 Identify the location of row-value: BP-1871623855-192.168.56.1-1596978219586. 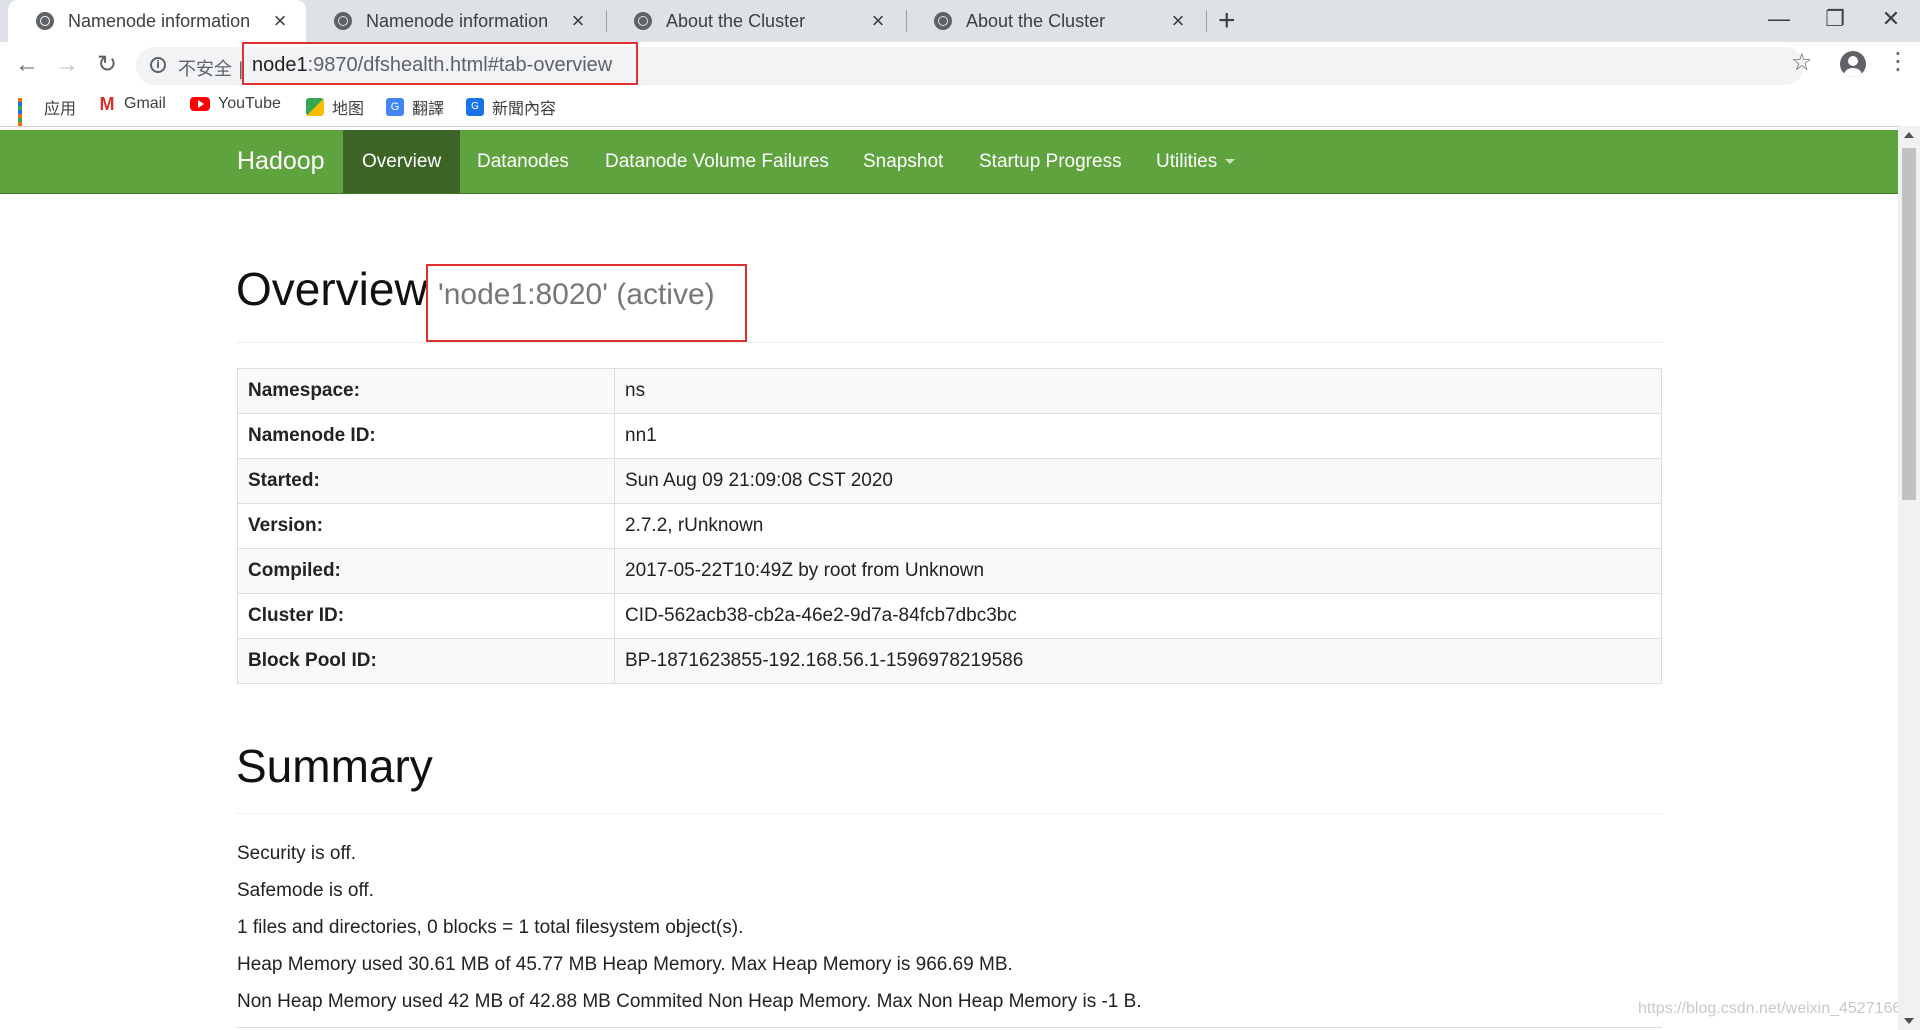
(1138, 661).